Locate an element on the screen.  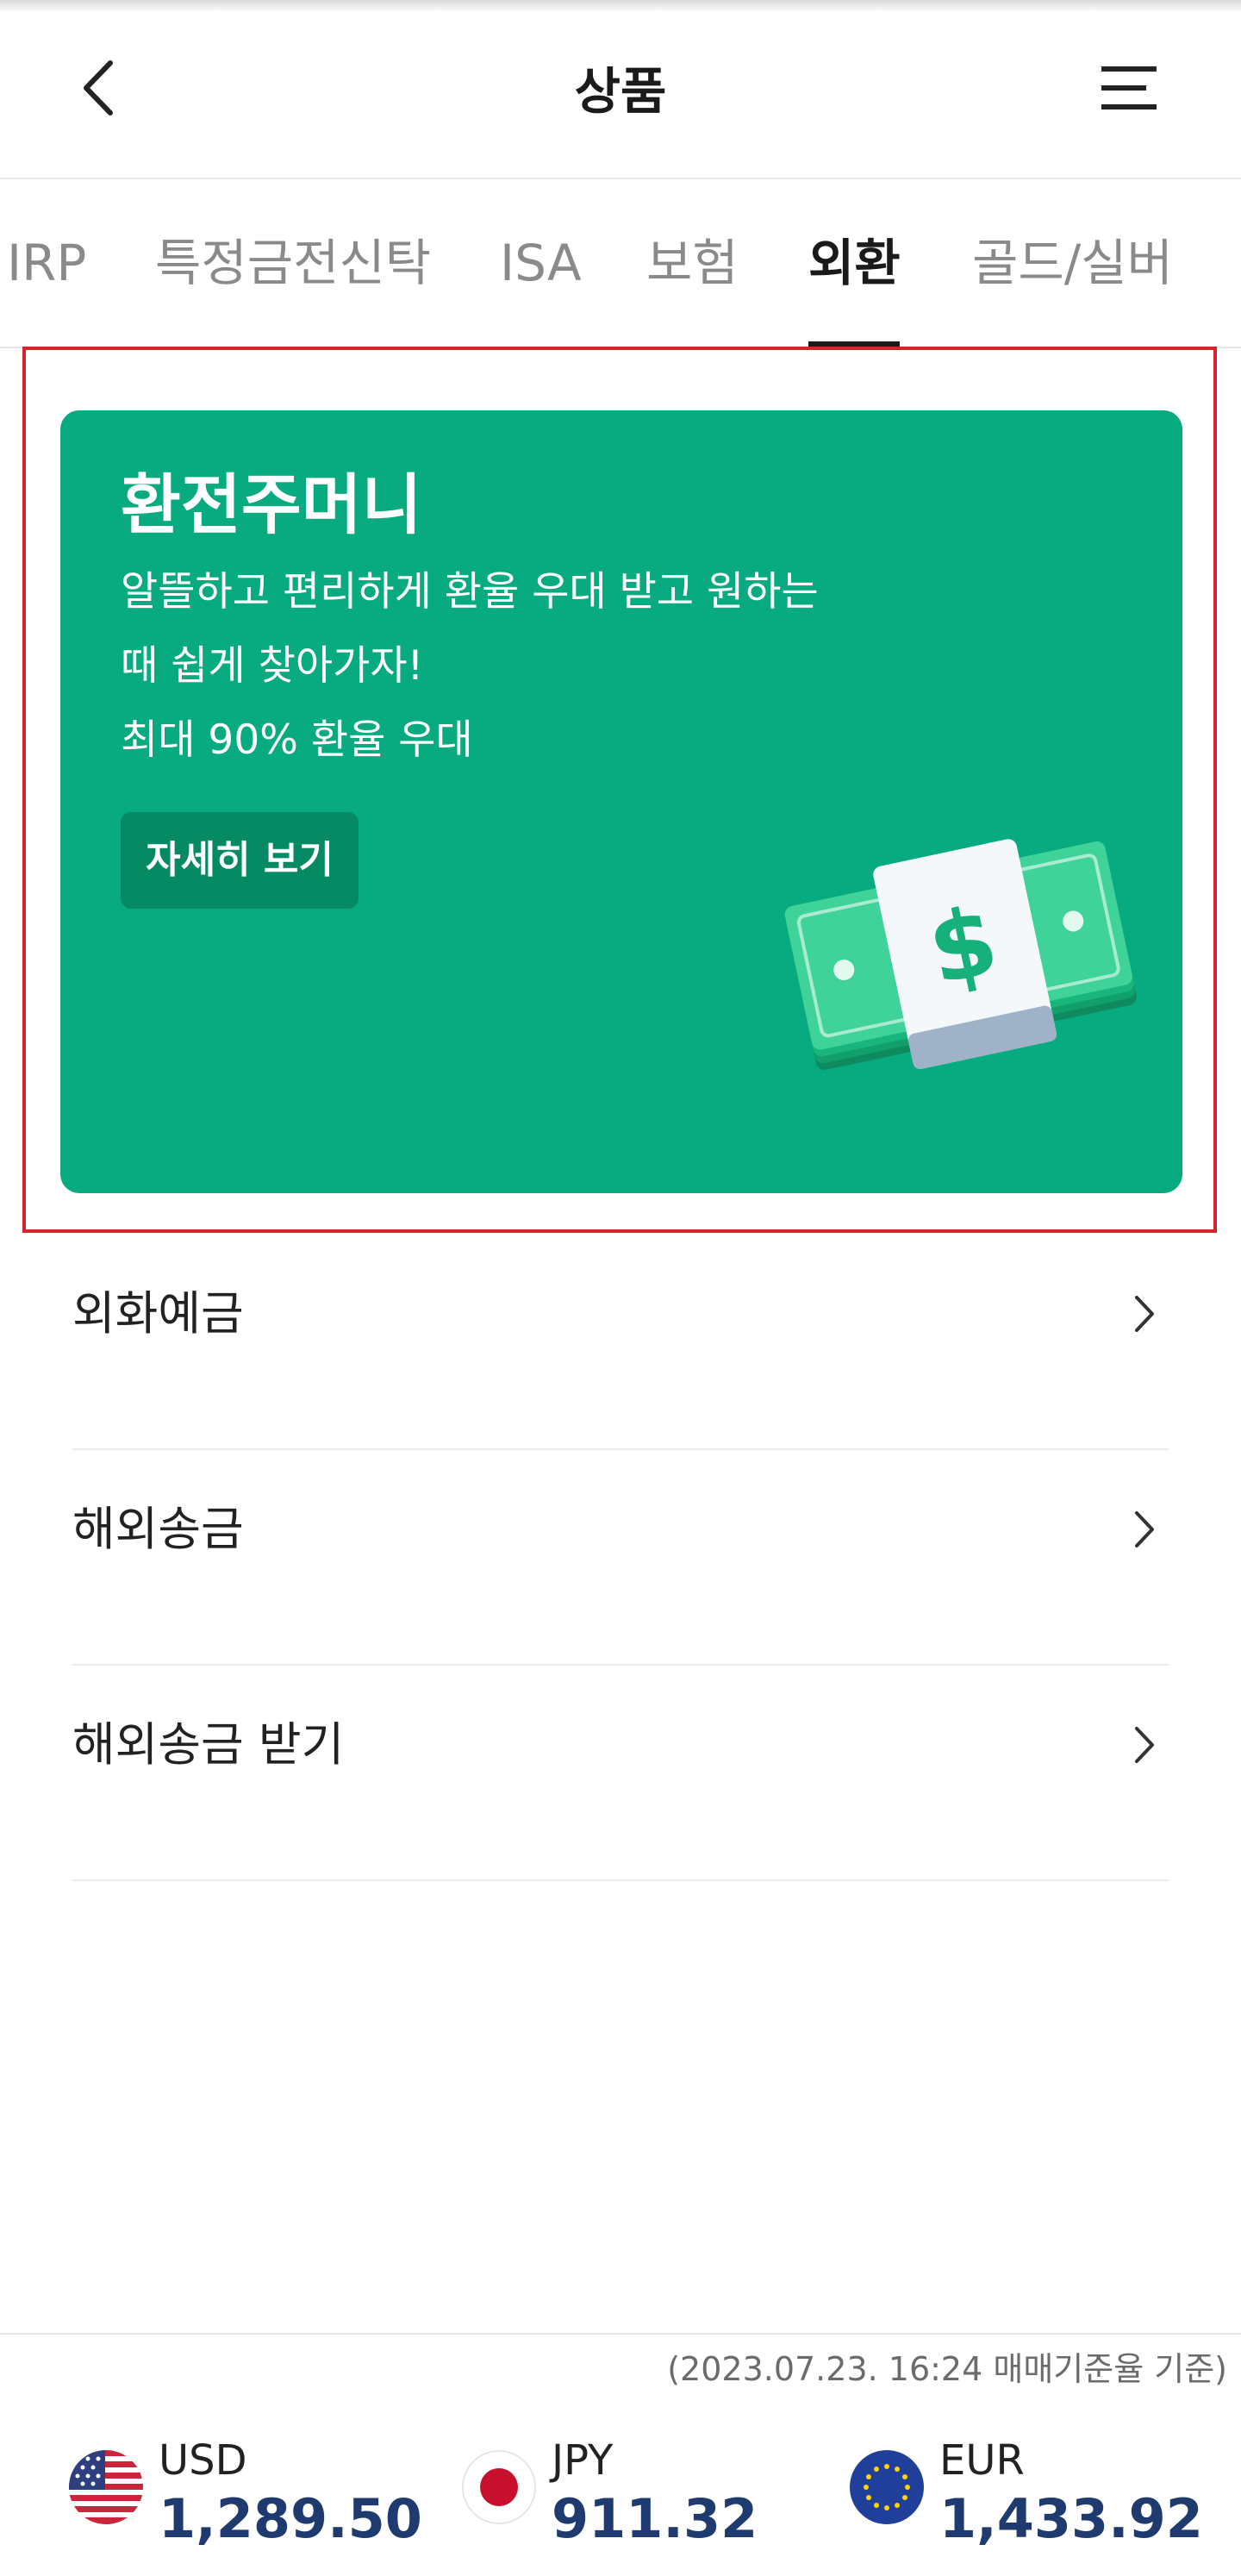
list-item-foreign-deposit: 외화예금 is located at coordinates (620, 1343).